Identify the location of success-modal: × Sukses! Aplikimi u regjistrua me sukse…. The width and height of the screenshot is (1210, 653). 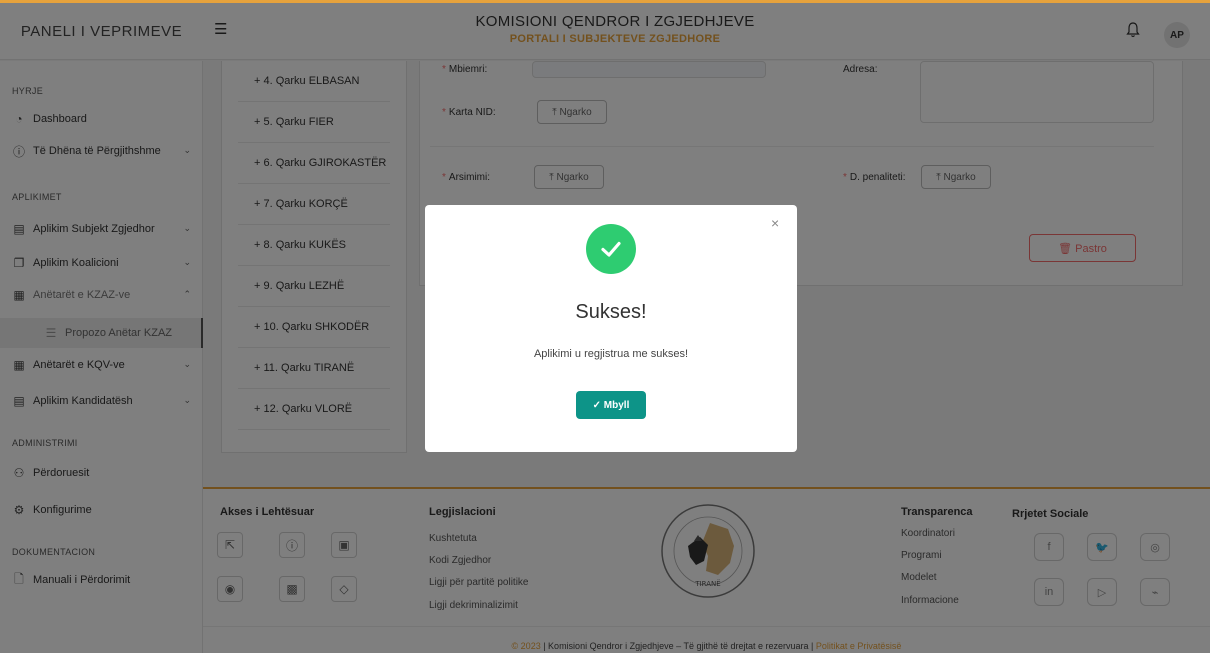
(611, 328).